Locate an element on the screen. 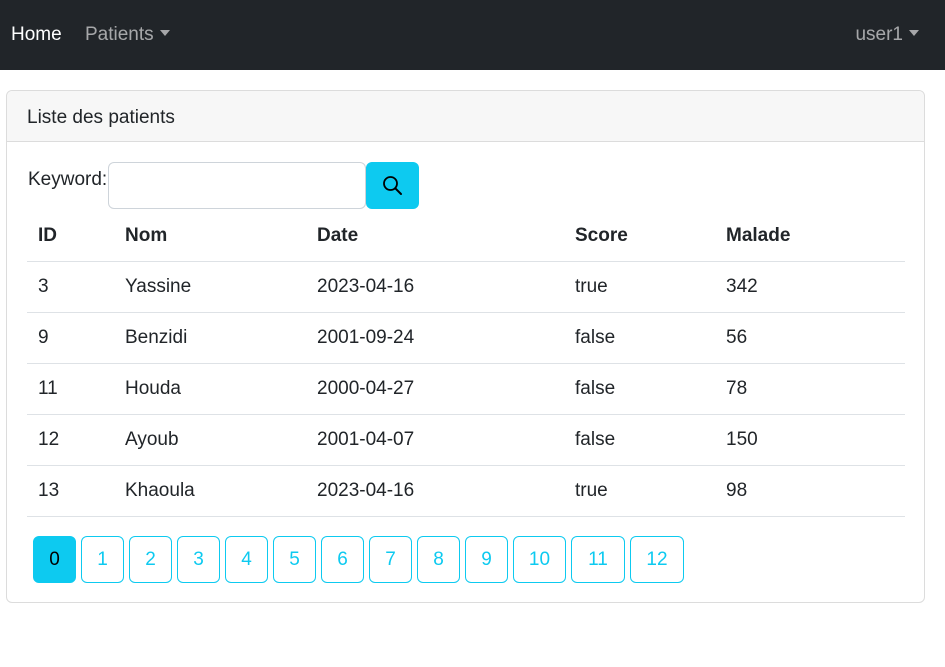 The width and height of the screenshot is (945, 667). page-button-11: 11 is located at coordinates (598, 559).